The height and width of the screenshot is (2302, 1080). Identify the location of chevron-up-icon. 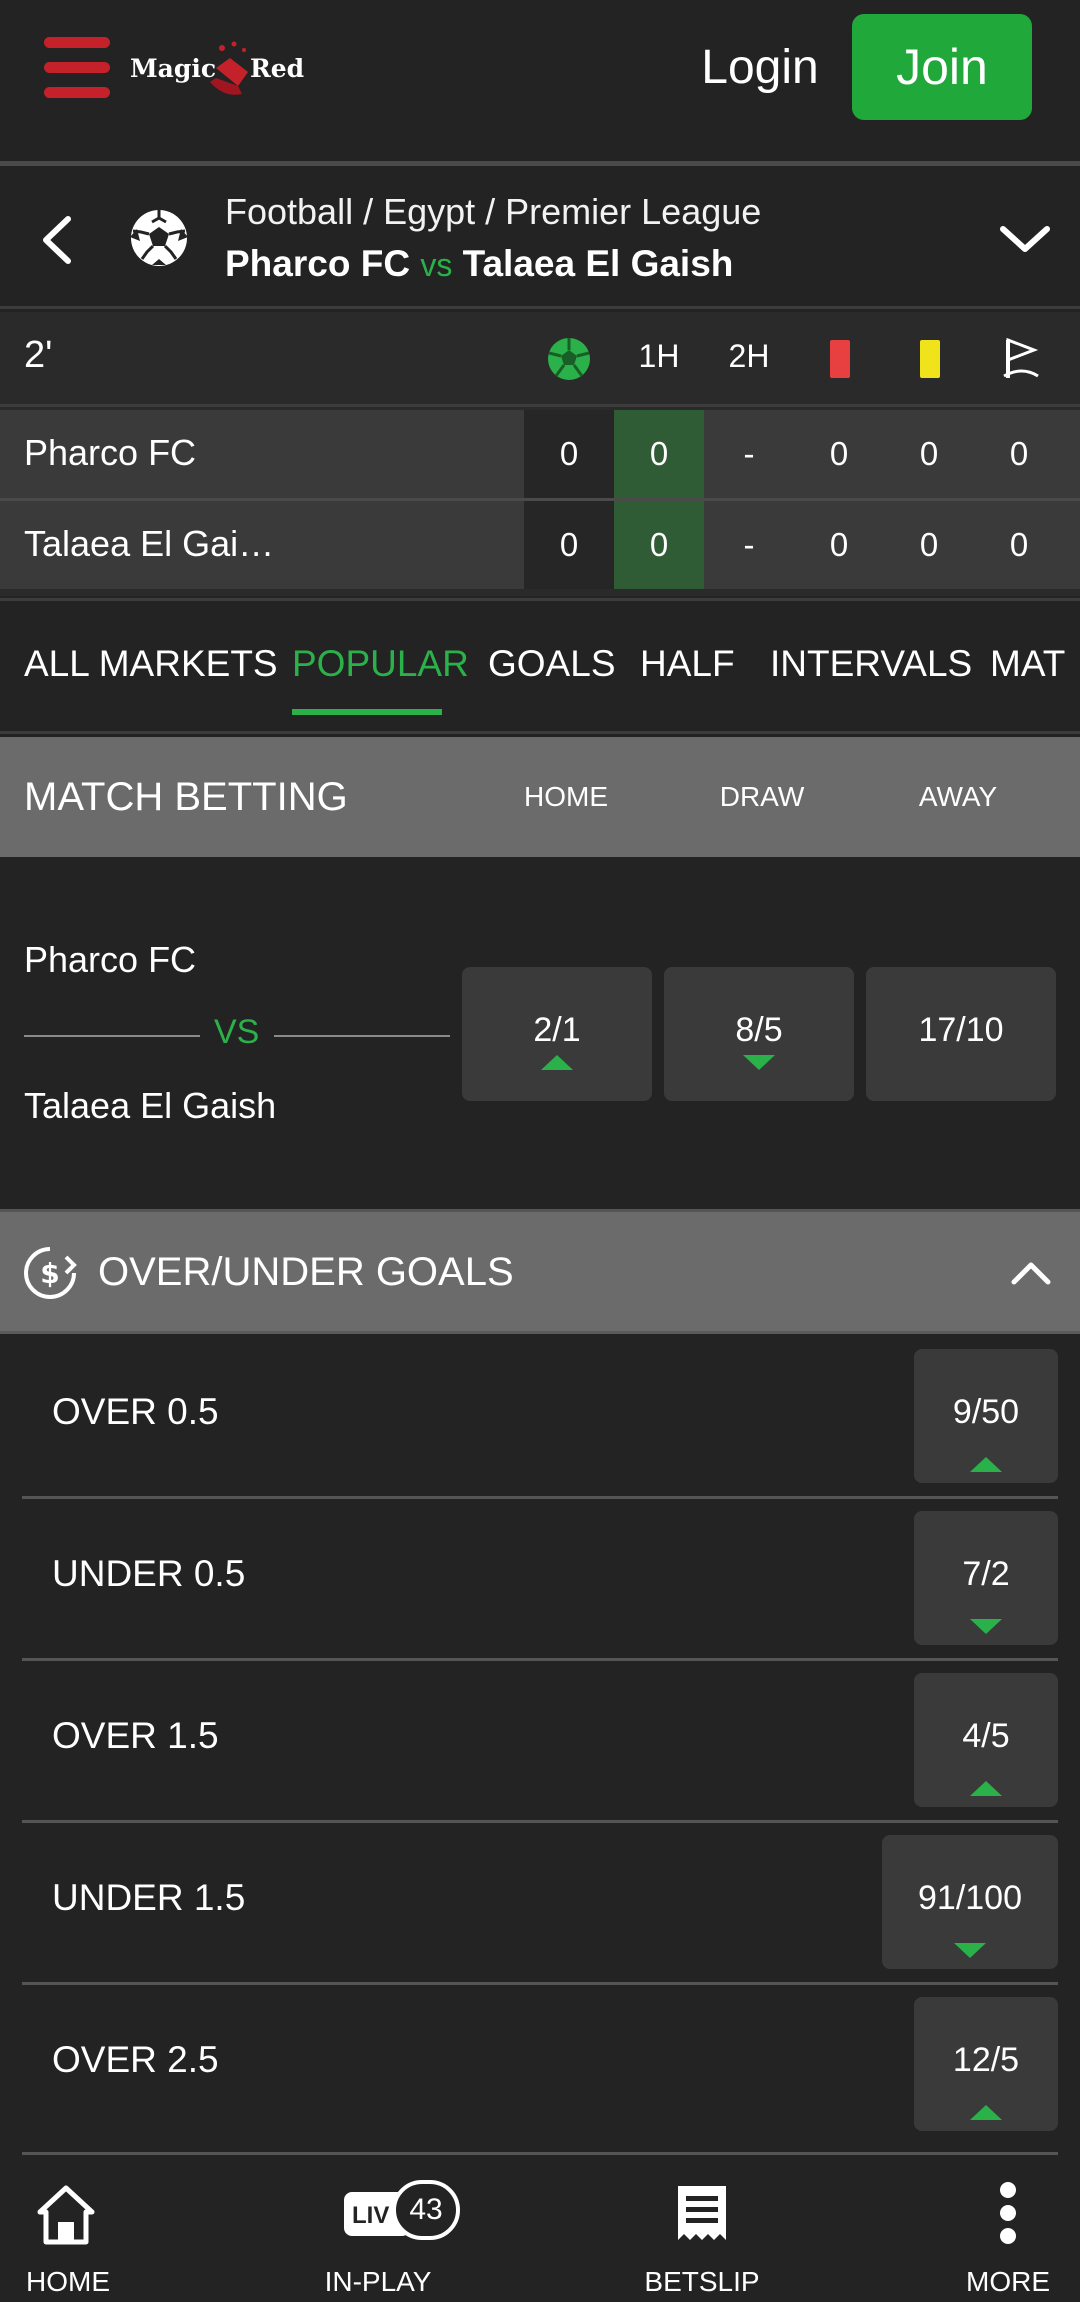
(1031, 1273).